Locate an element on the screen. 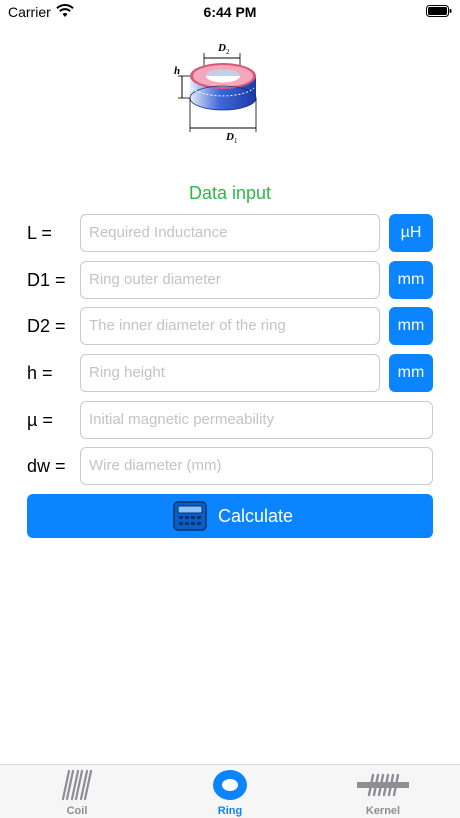  calculate-button: Calculate is located at coordinates (230, 516).